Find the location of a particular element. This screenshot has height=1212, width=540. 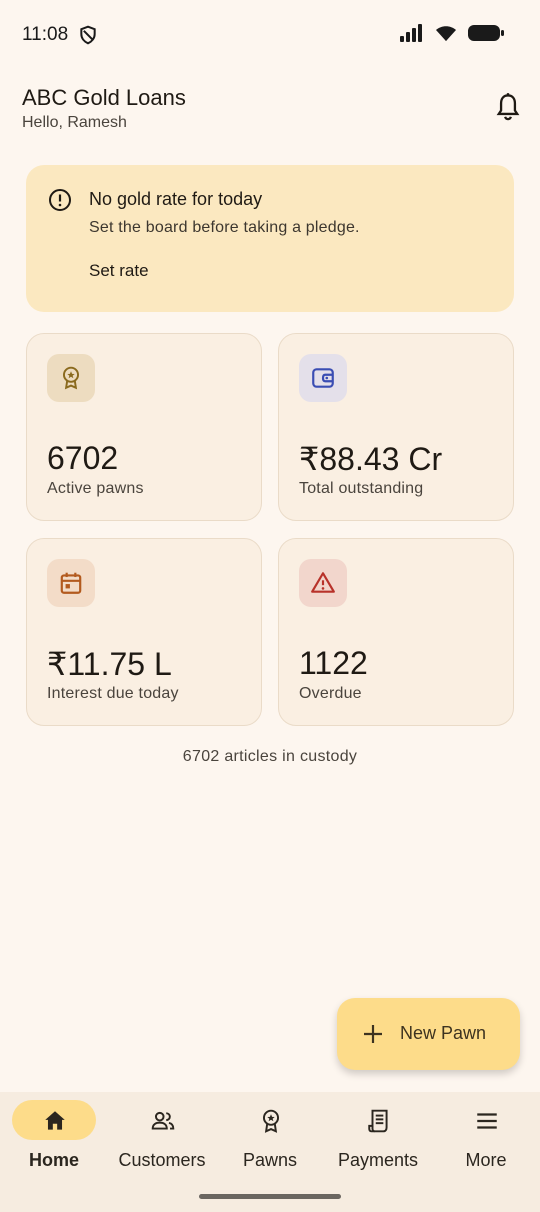

nav-label: More is located at coordinates (486, 1160).